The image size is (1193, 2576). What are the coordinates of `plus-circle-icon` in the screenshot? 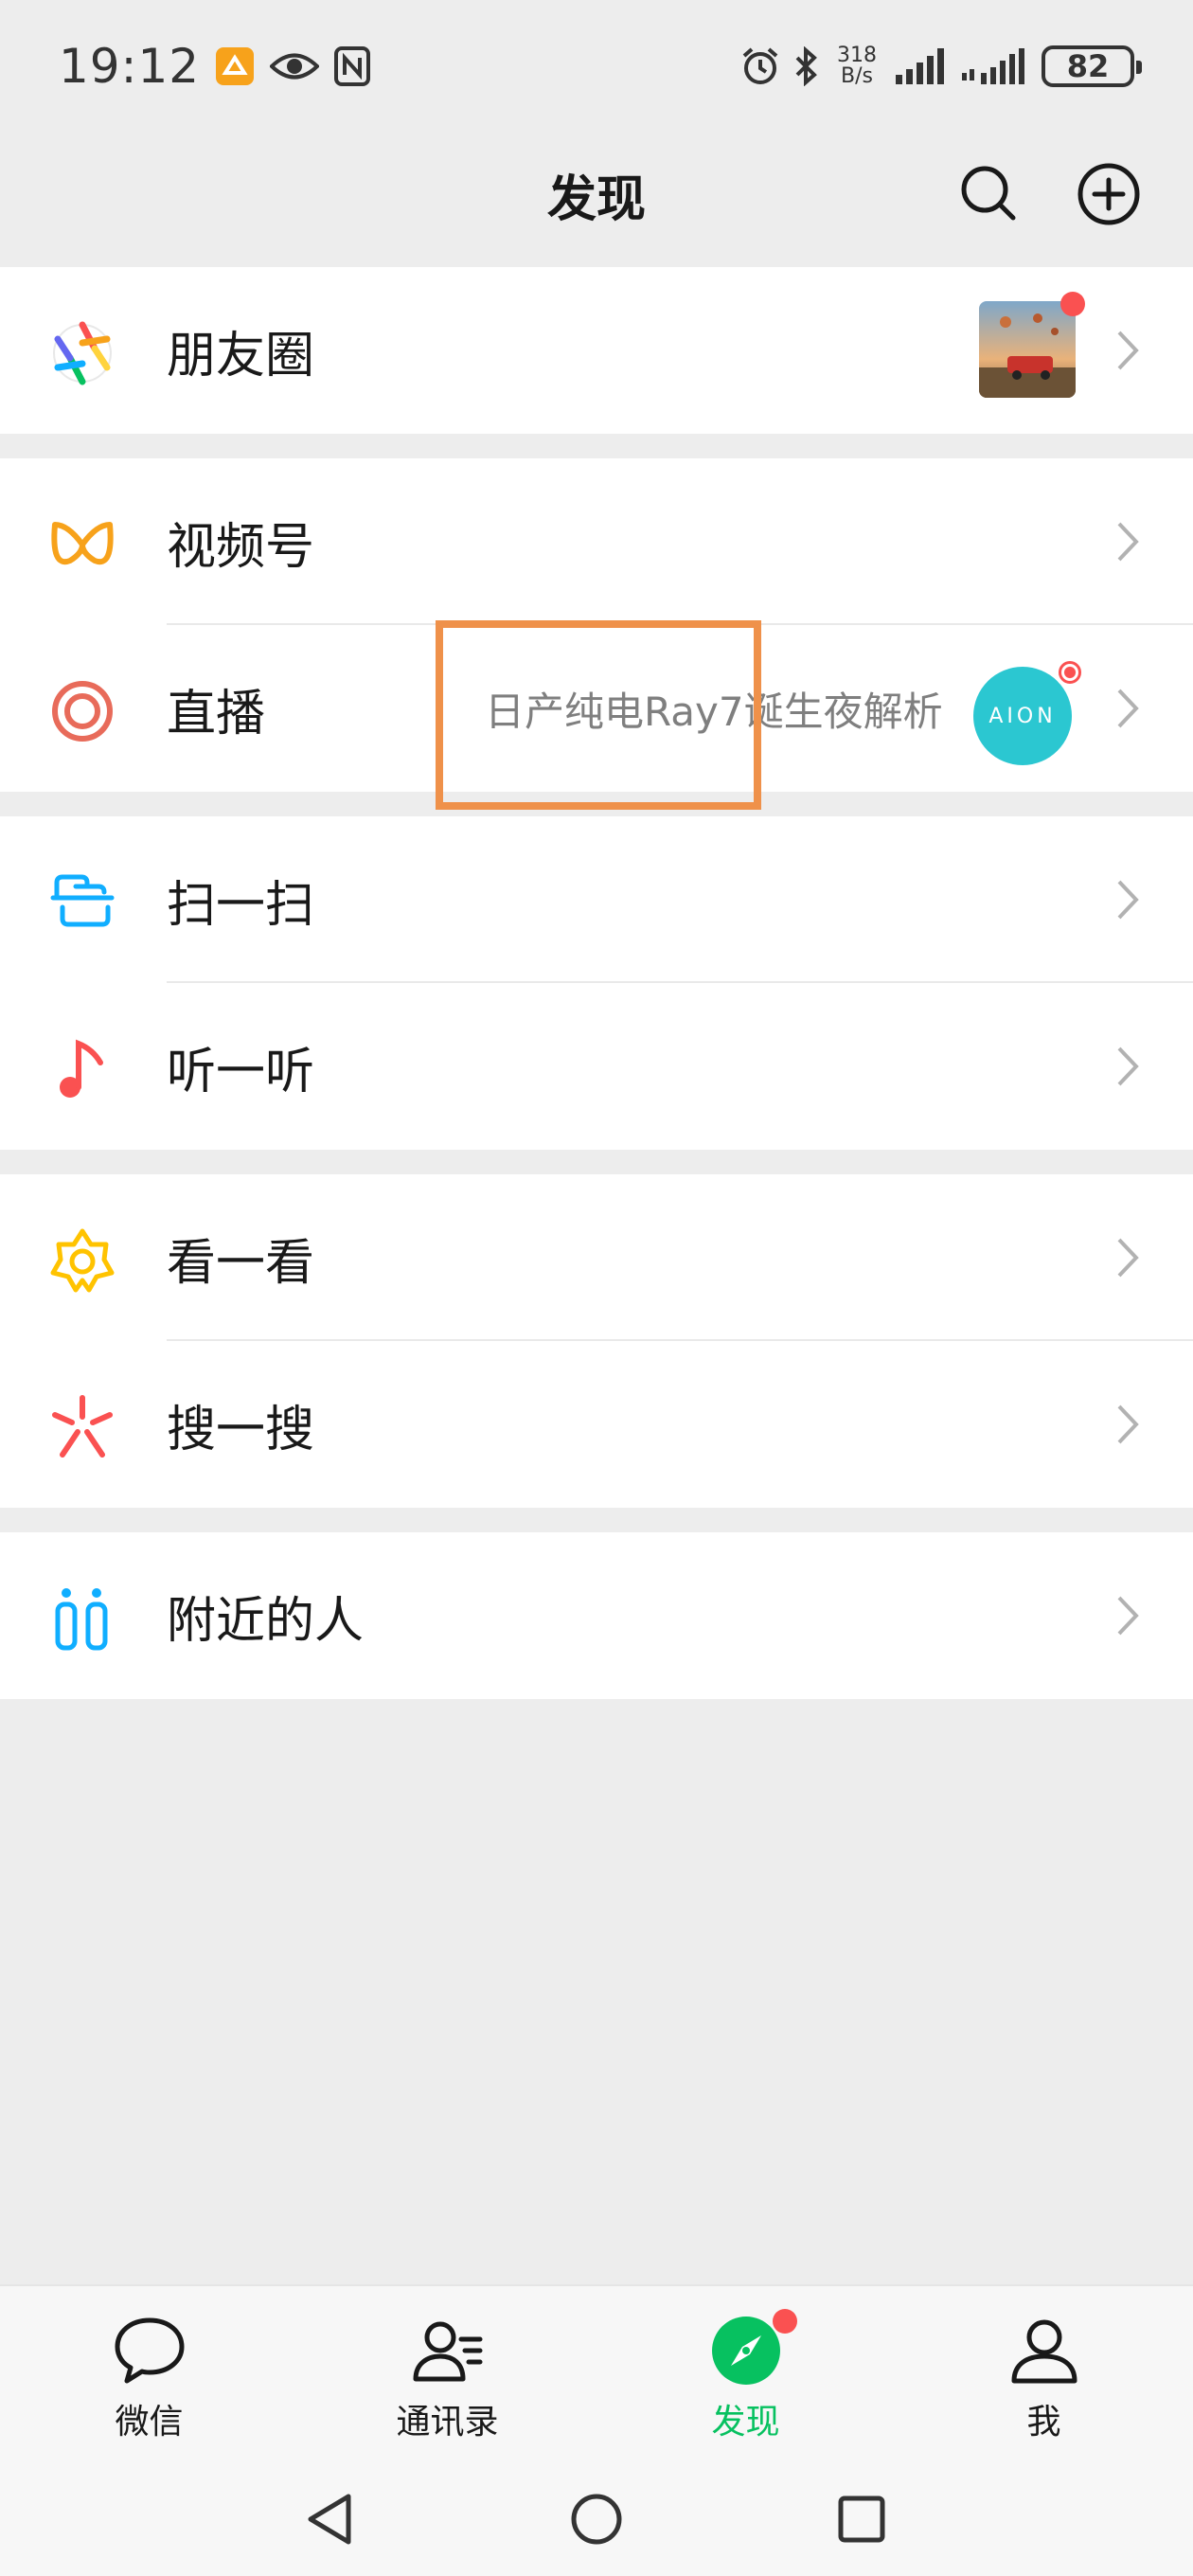 It's located at (1109, 194).